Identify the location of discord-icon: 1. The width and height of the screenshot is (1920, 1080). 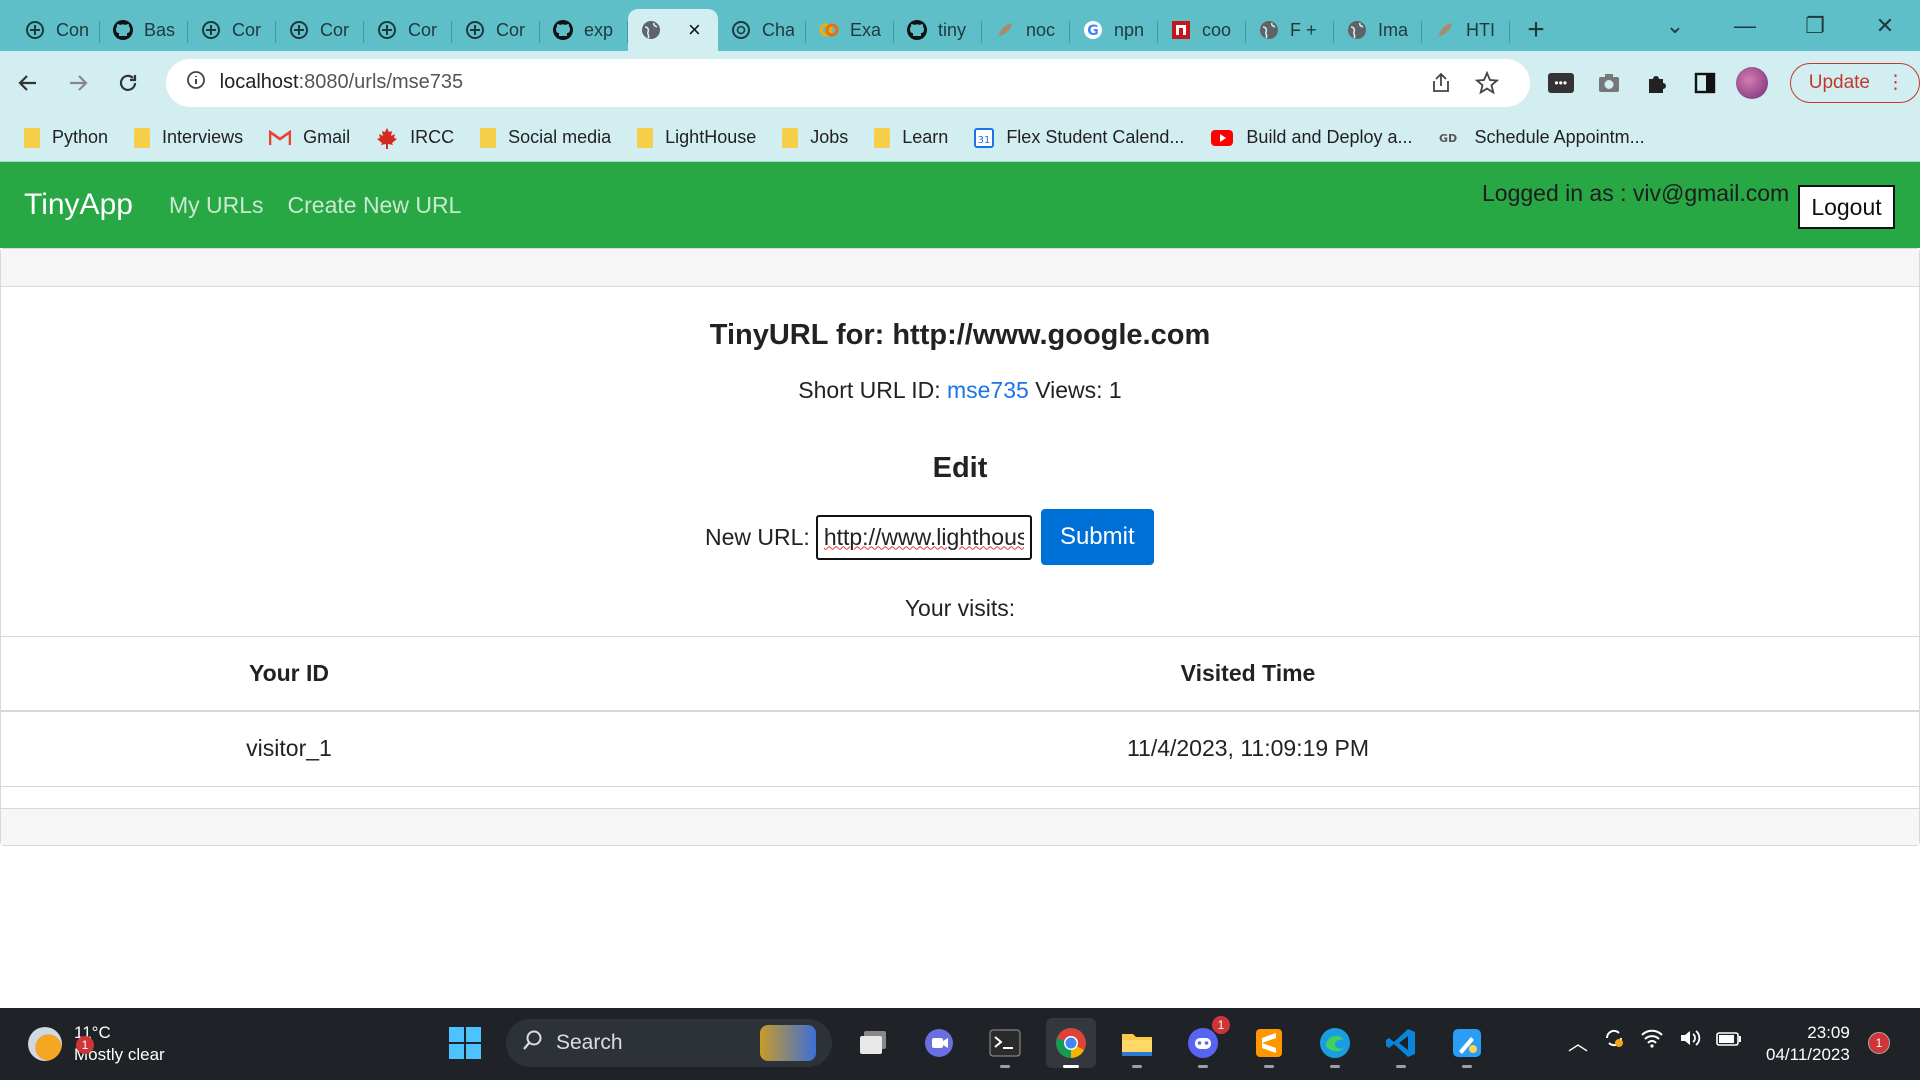
(1204, 1042).